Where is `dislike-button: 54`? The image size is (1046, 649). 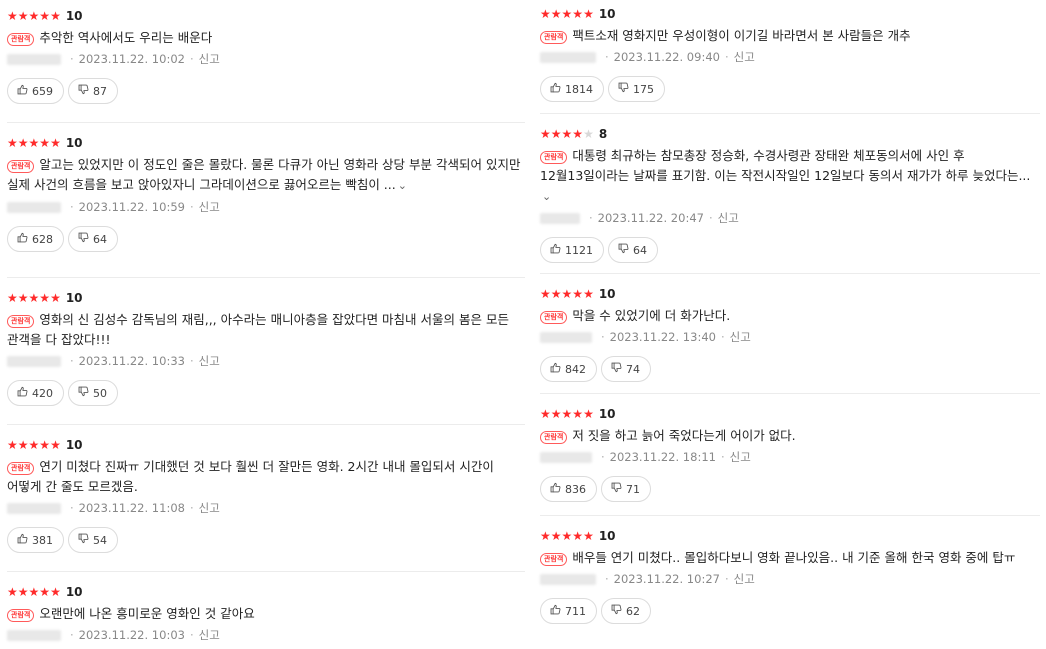 dislike-button: 54 is located at coordinates (93, 540).